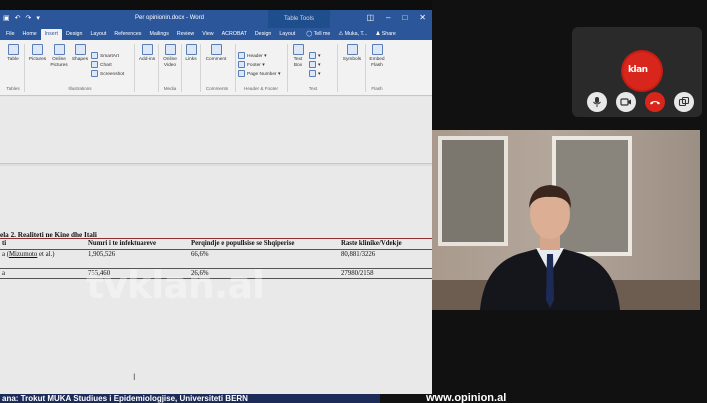  I want to click on online-pictures-icon, so click(59, 49).